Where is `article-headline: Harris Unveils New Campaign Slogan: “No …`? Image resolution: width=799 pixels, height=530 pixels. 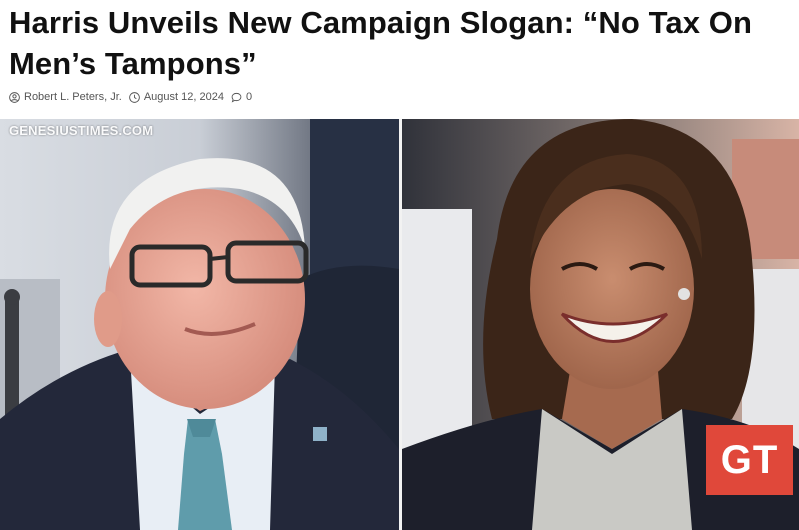
article-headline: Harris Unveils New Campaign Slogan: “No … is located at coordinates (381, 43).